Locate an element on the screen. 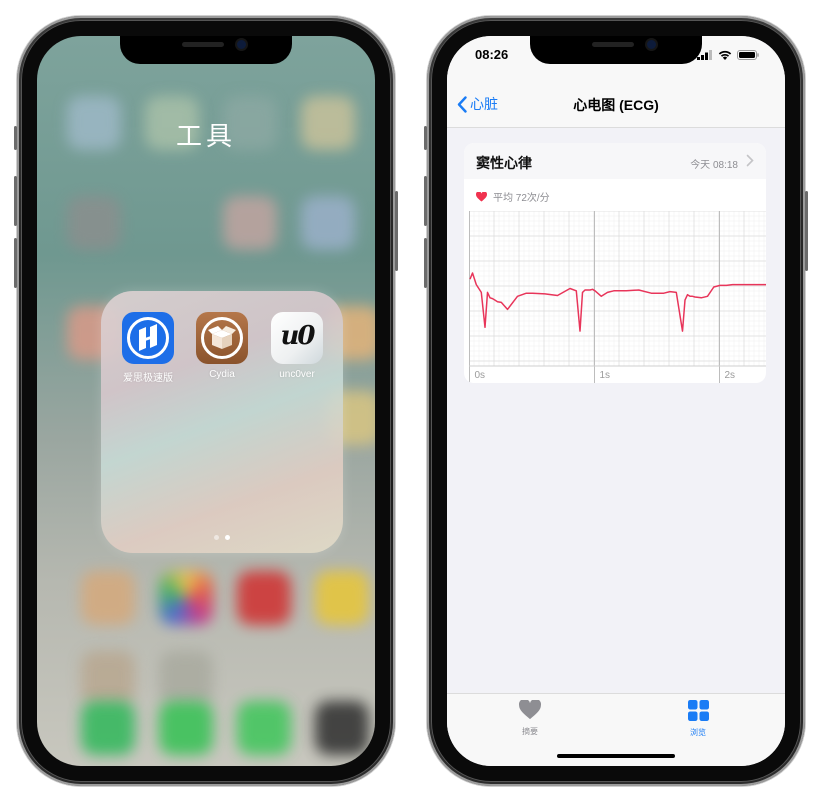 The width and height of the screenshot is (820, 800). home-indicator is located at coordinates (616, 756).